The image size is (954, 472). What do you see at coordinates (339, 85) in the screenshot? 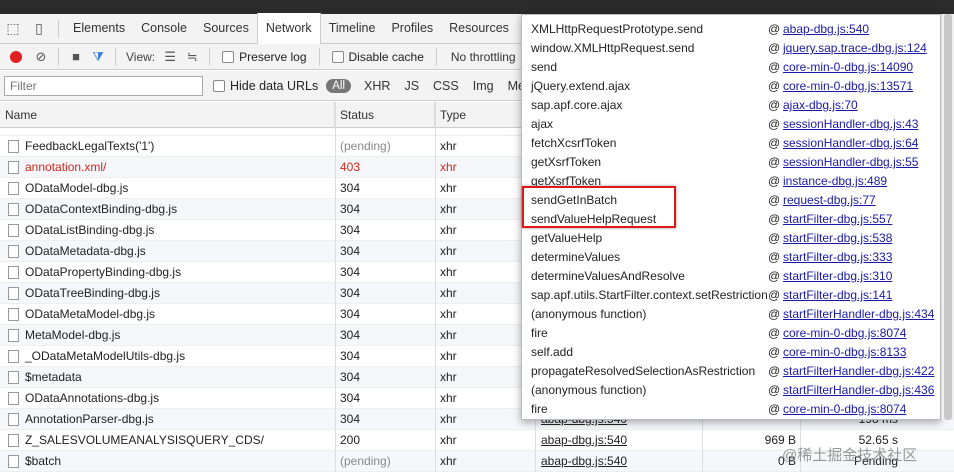
I see `filter-type-all: All` at bounding box center [339, 85].